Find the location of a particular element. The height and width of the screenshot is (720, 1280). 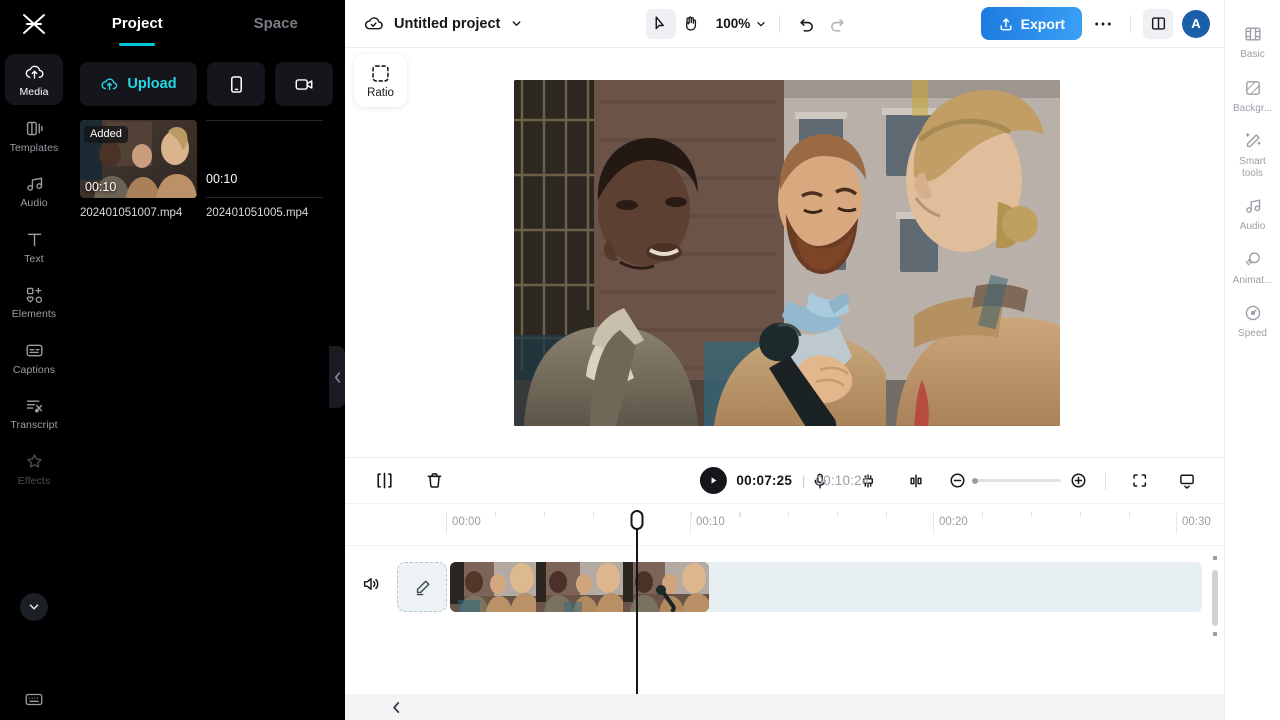

left-panel-collapse-button is located at coordinates (337, 377).